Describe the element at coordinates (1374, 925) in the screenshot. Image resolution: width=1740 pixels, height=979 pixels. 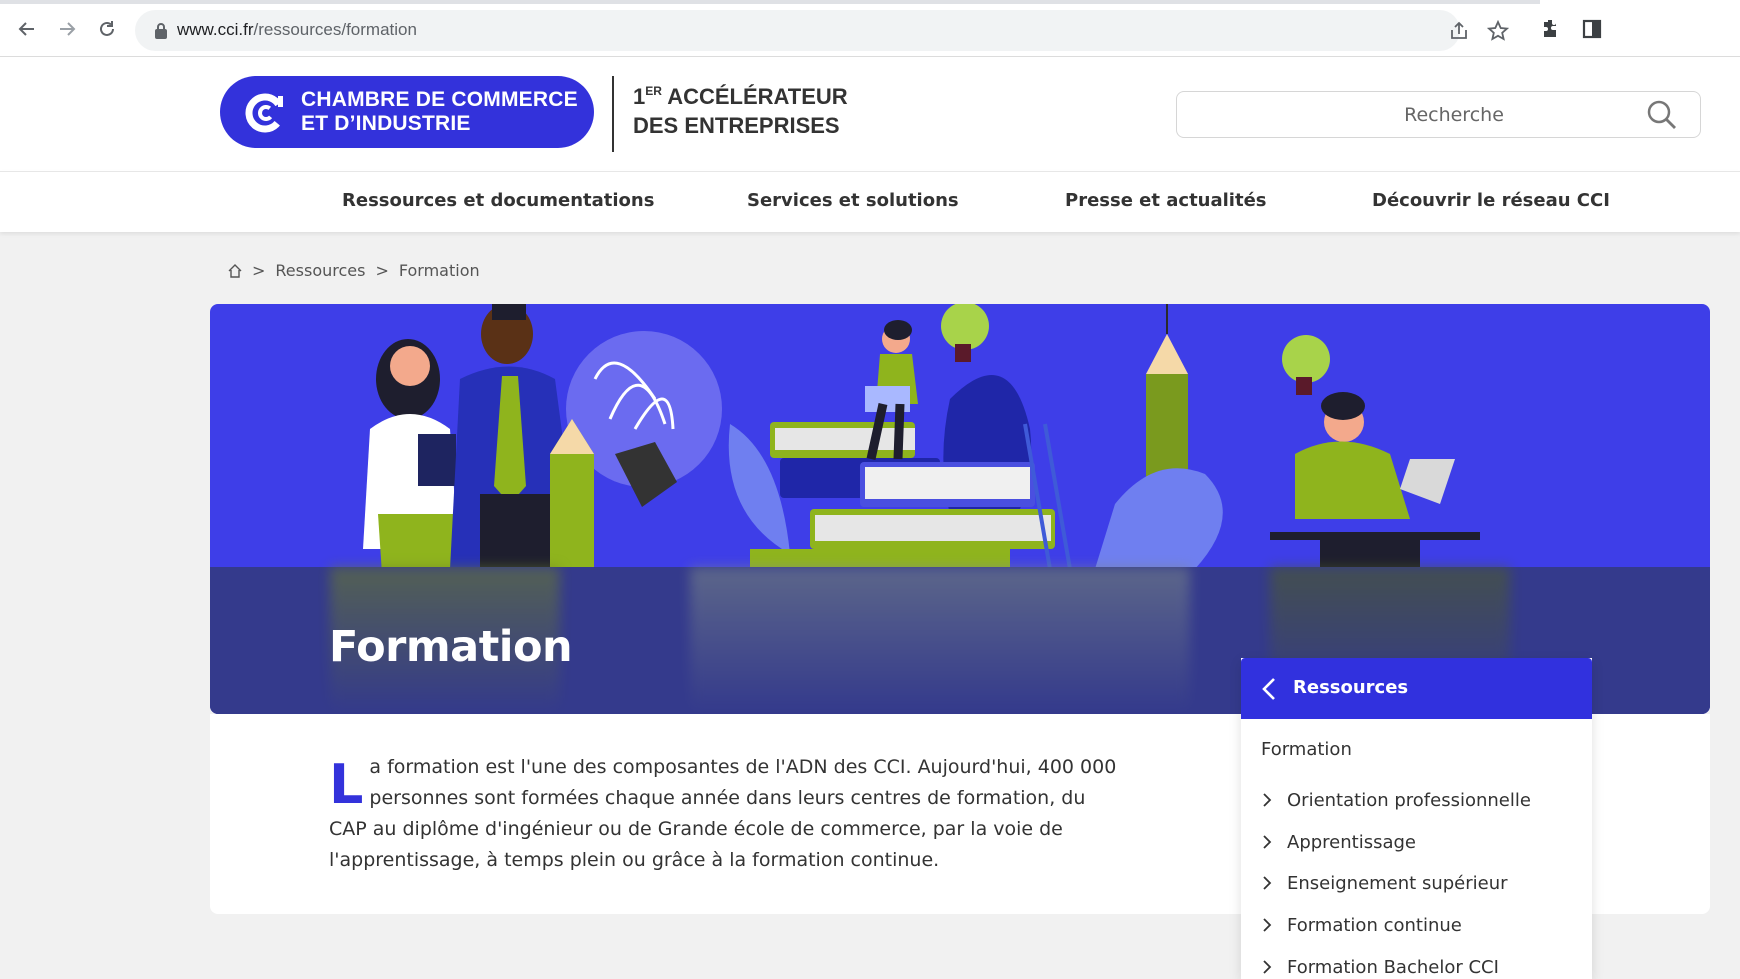
I see `submenu-item-label: Formation continue` at that location.